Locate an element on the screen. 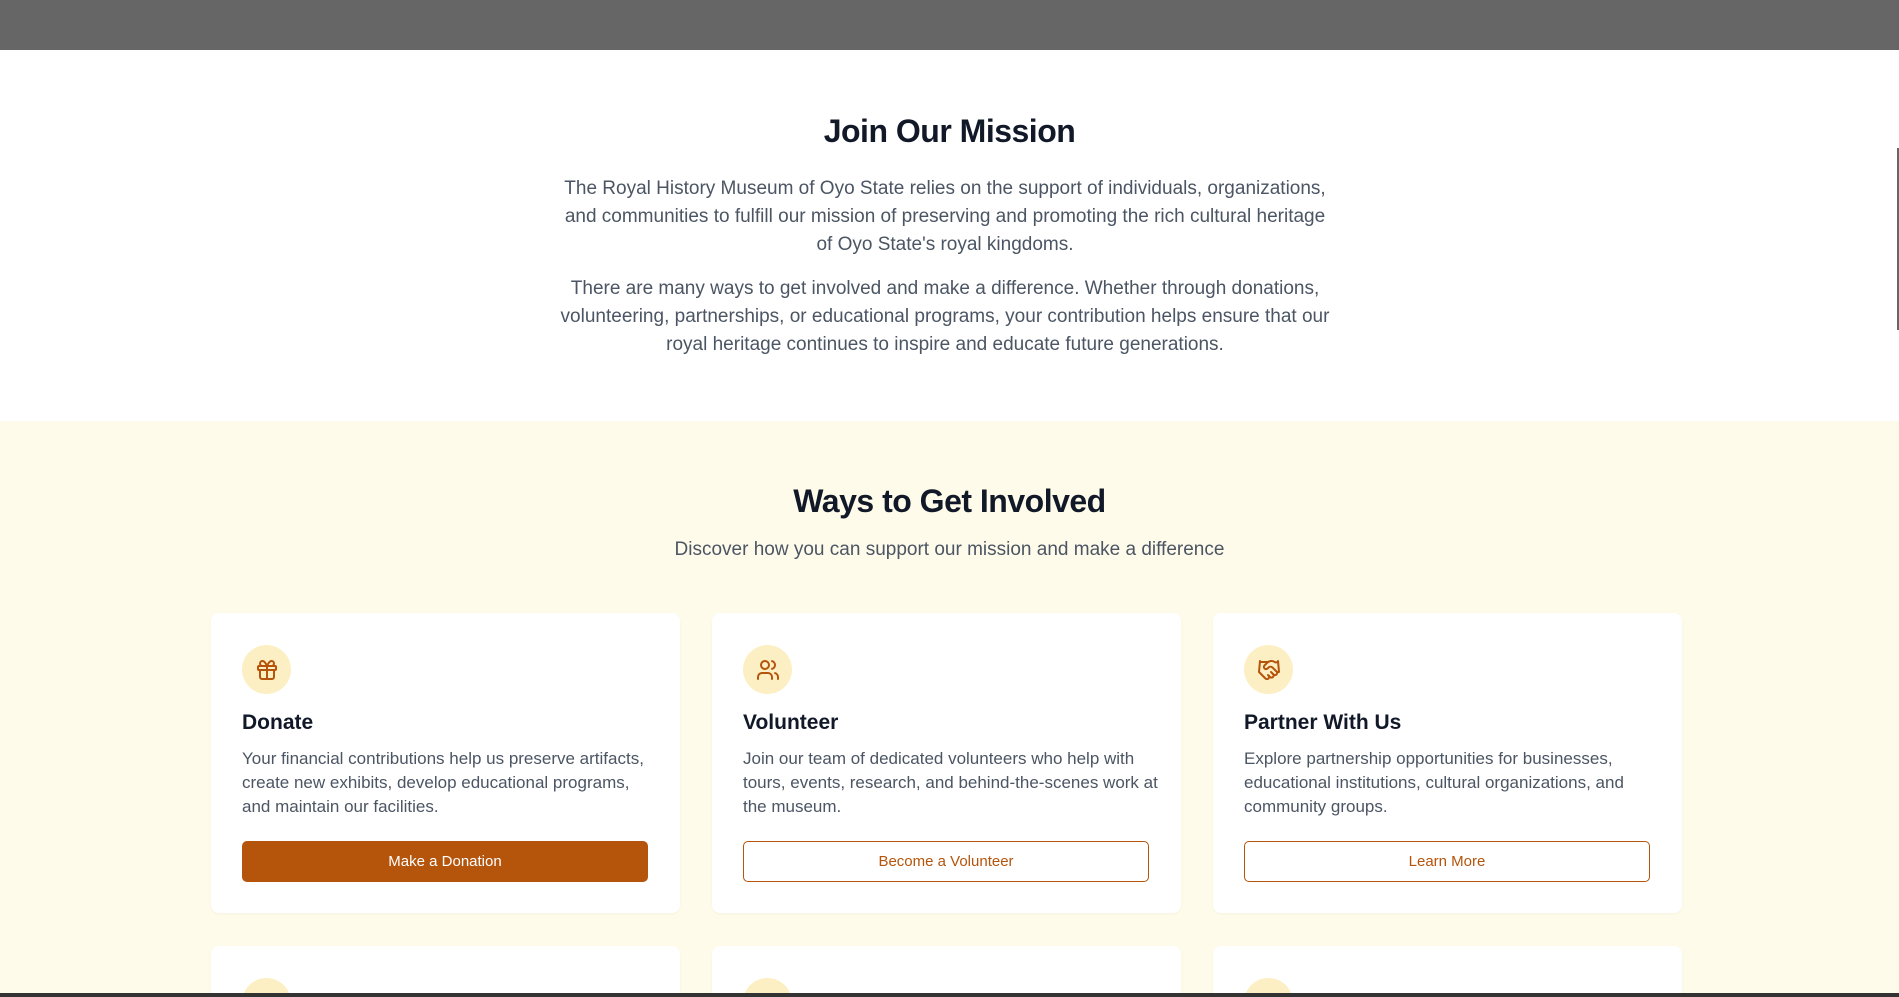  top-bar is located at coordinates (949, 25).